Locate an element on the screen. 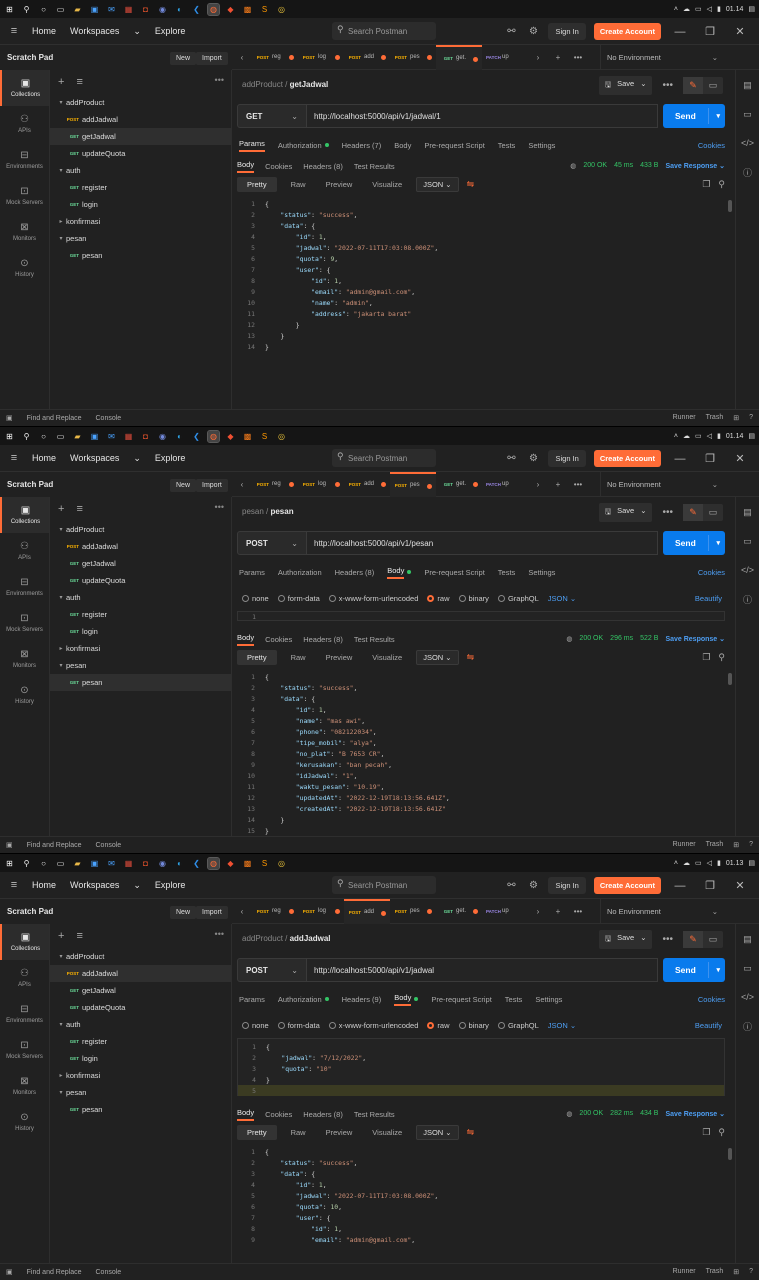 This screenshot has height=1280, width=759. layout-icon: ⊞ is located at coordinates (736, 418).